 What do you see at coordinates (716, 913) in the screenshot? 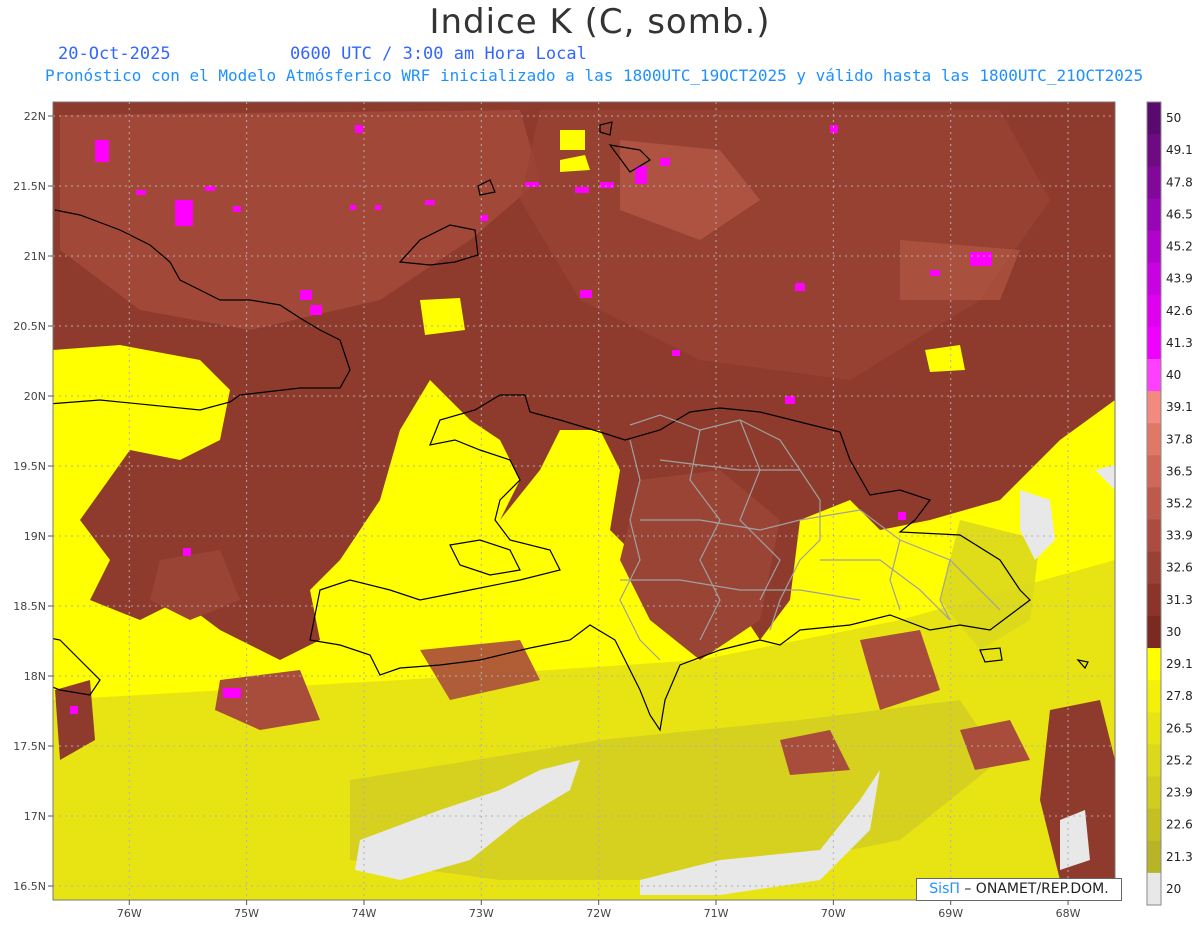
I see `lon-tick-label: 71W` at bounding box center [716, 913].